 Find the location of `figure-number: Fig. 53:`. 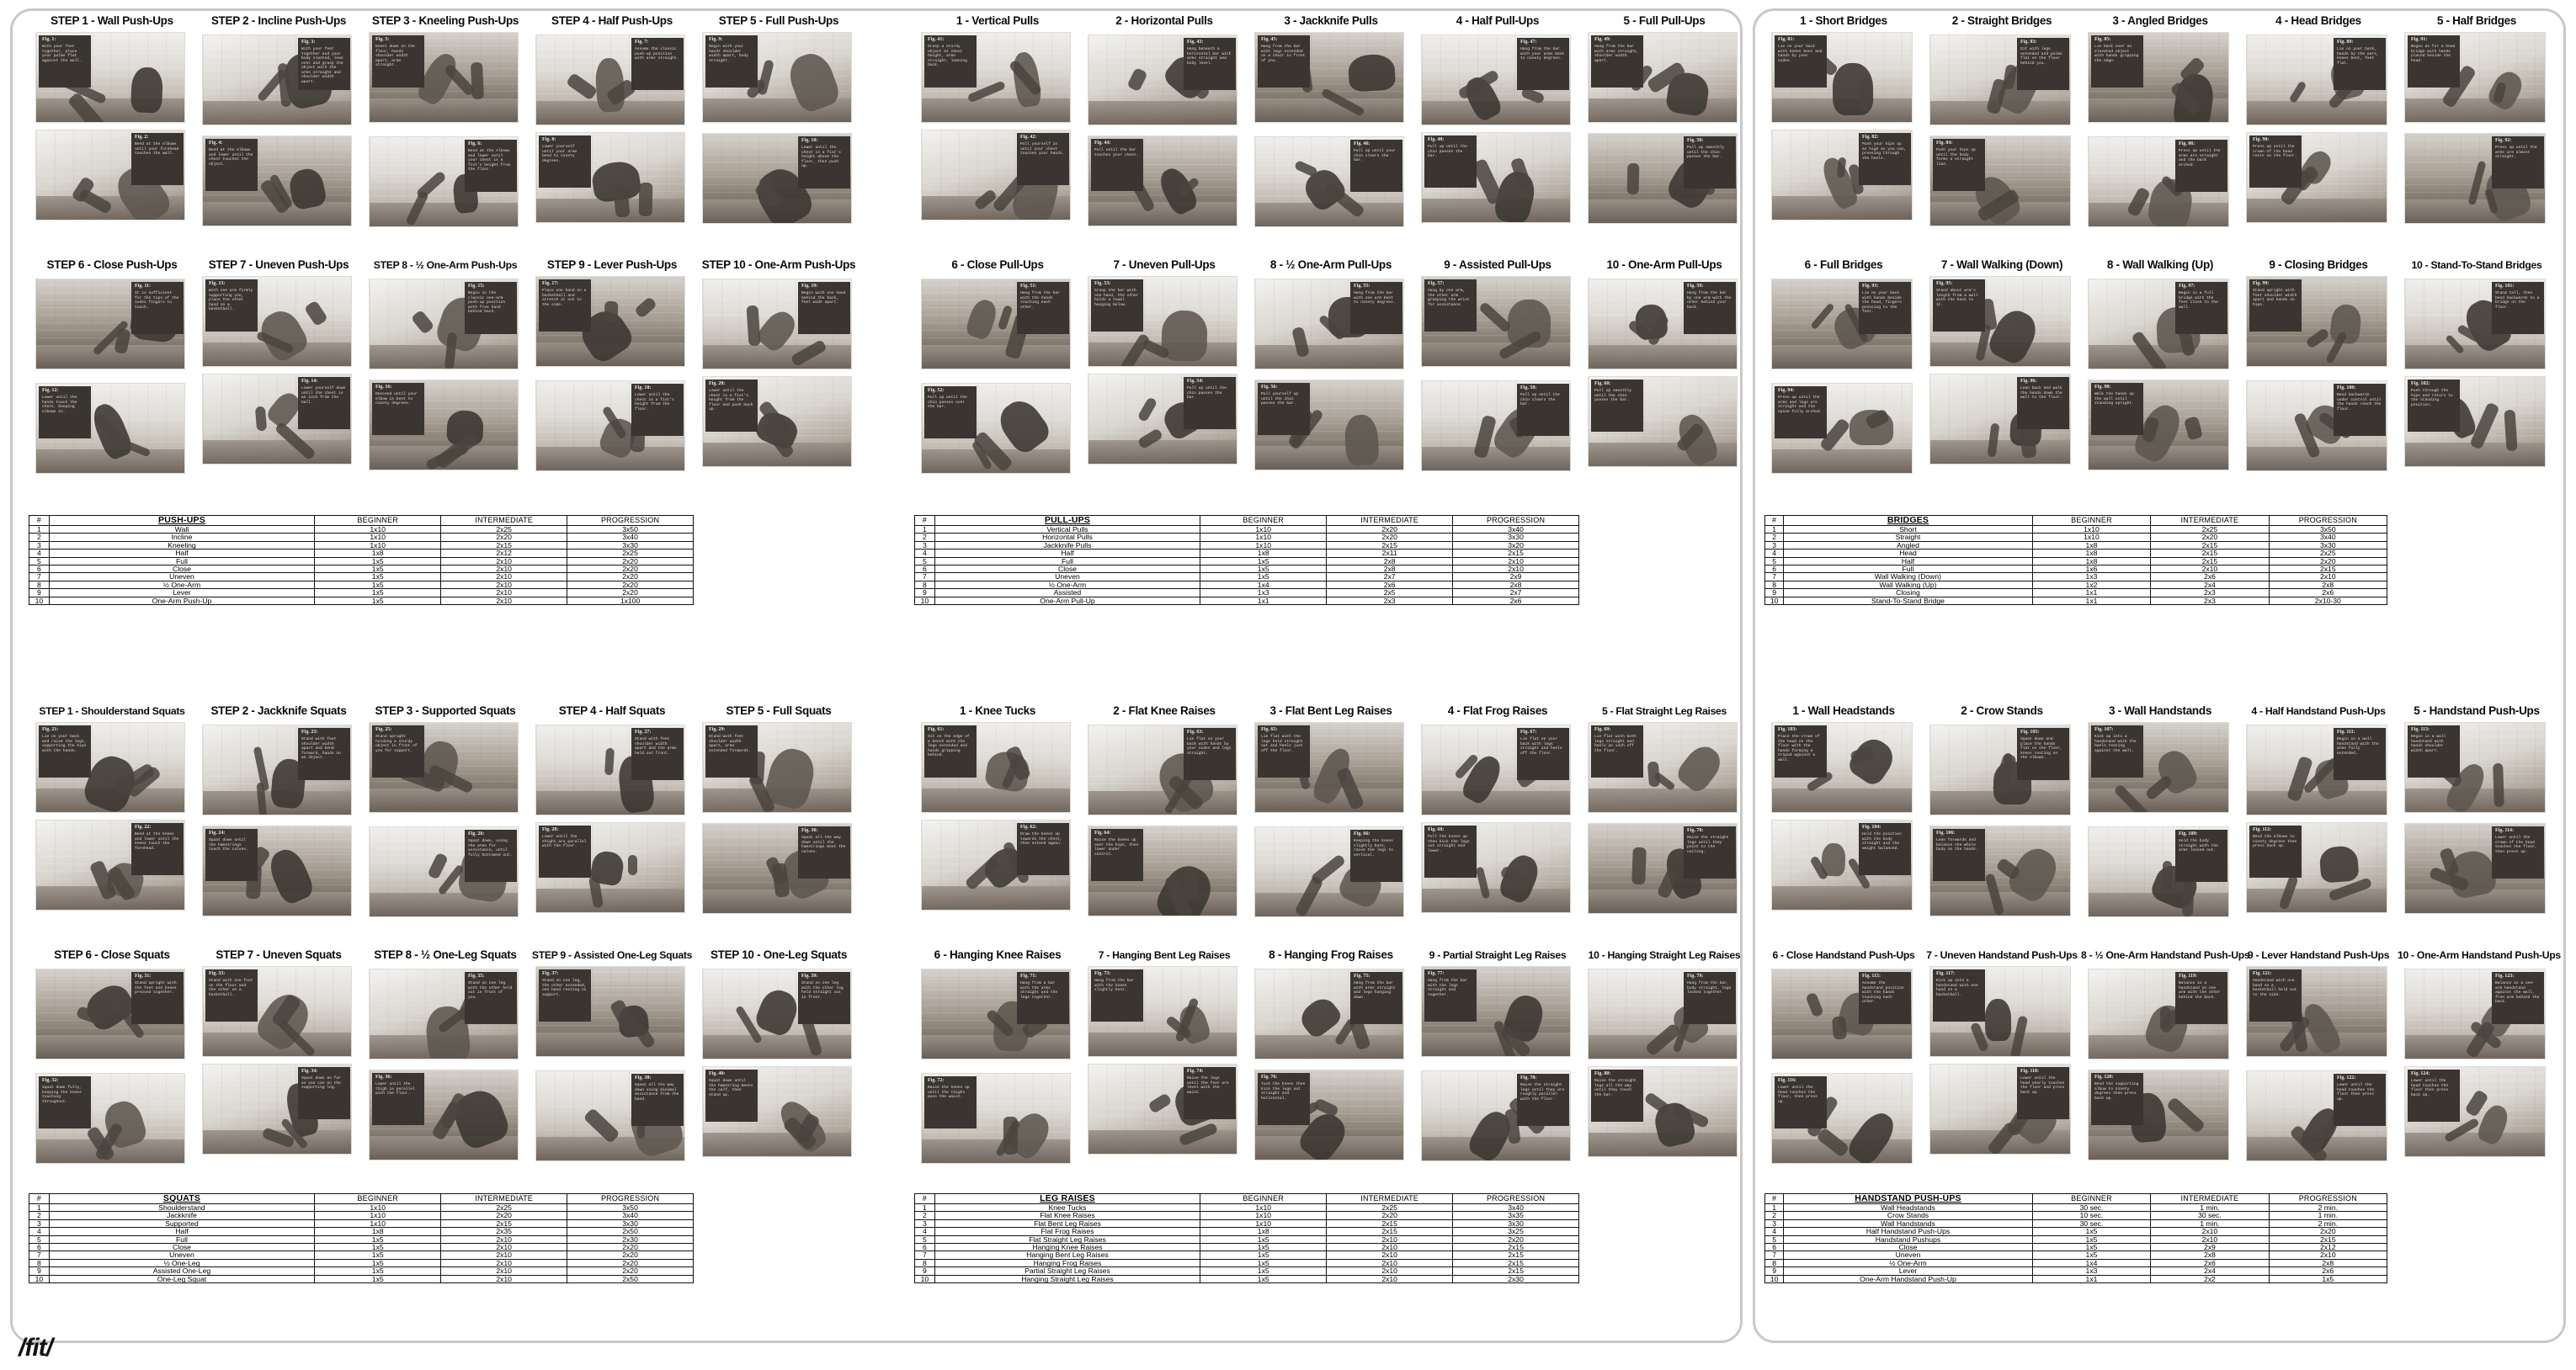

figure-number: Fig. 53: is located at coordinates (1103, 283).